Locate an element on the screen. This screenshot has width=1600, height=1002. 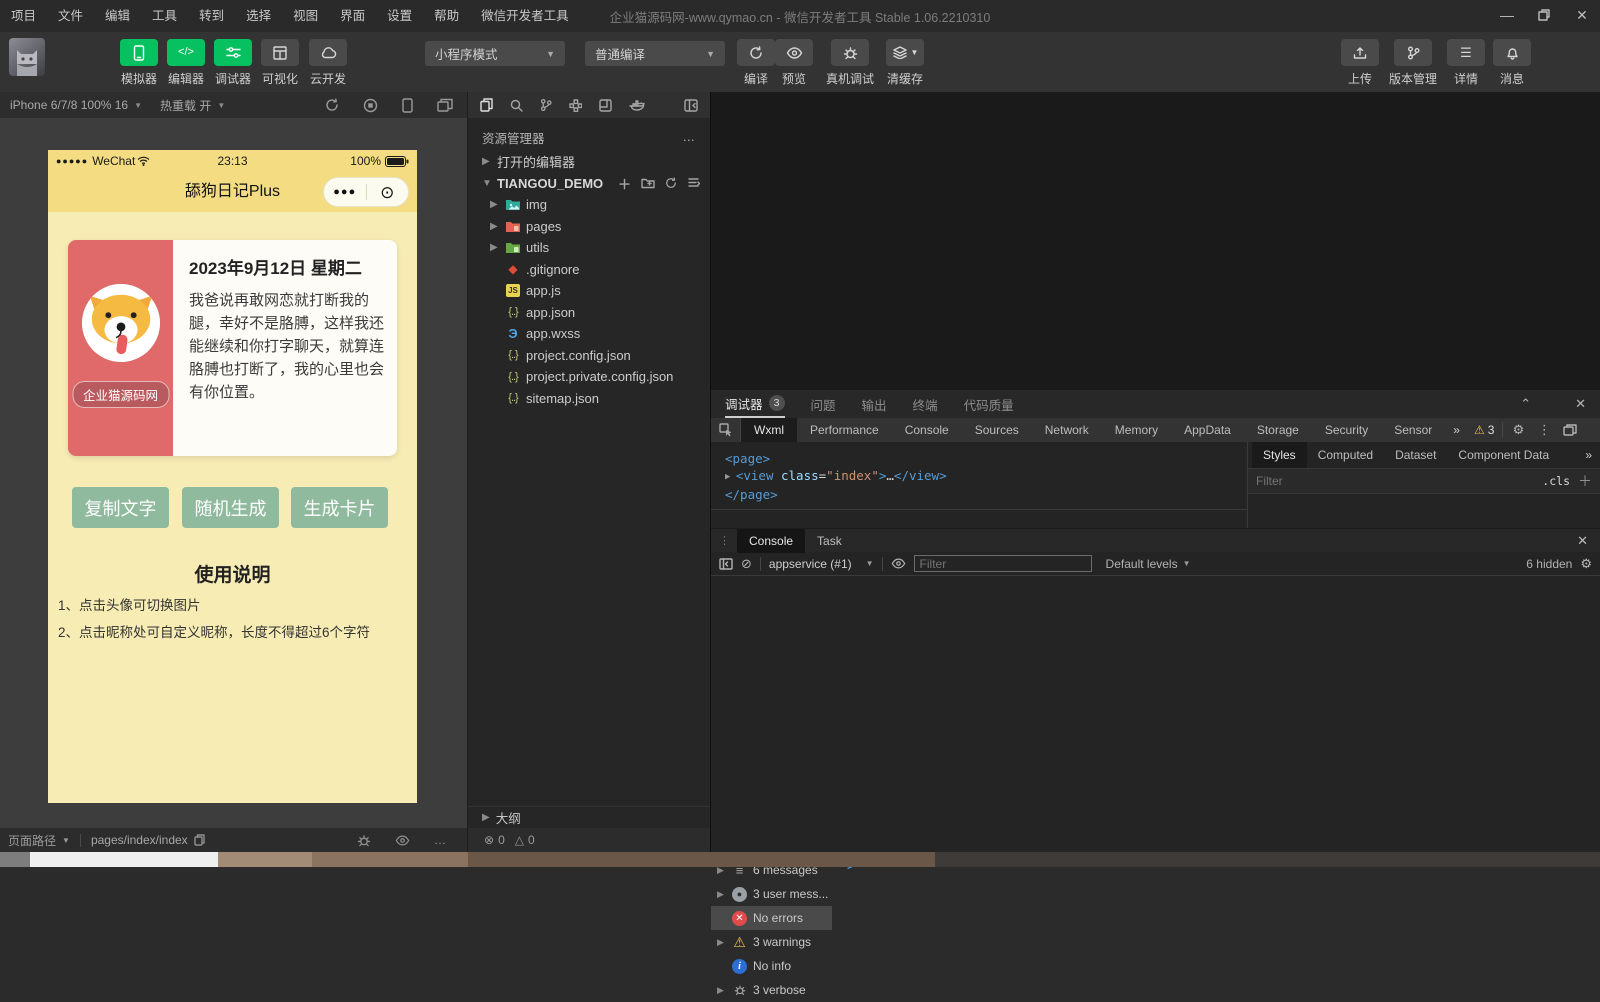
menu-view: 视图 is located at coordinates (305, 16).